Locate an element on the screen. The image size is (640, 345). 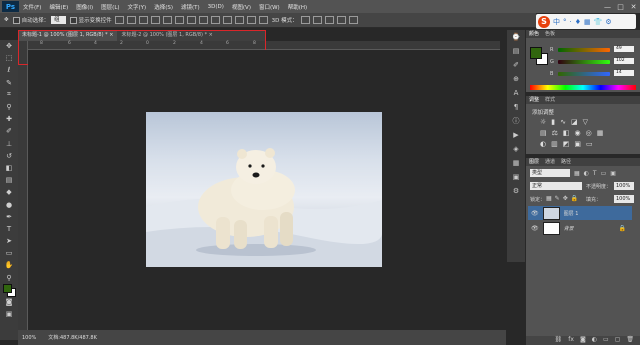
photo-filter-icon: ◉ is located at coordinates (578, 133).